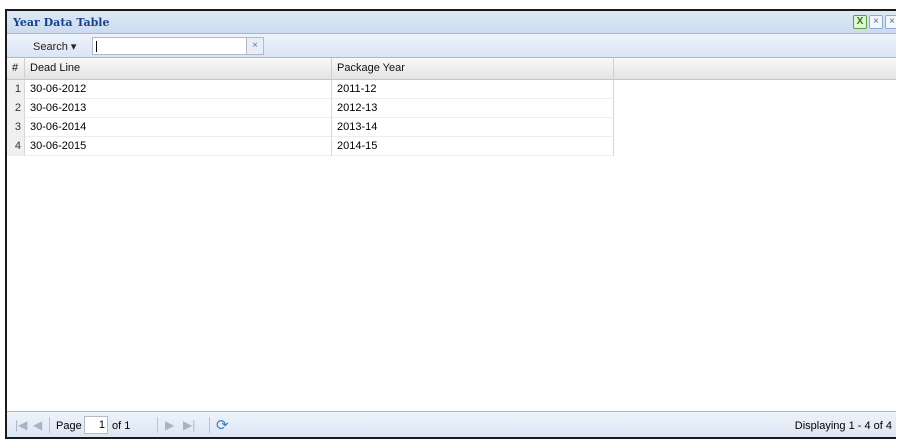 This screenshot has height=441, width=900. Describe the element at coordinates (178, 127) in the screenshot. I see `dead-line-cell: 30-06-2014` at that location.